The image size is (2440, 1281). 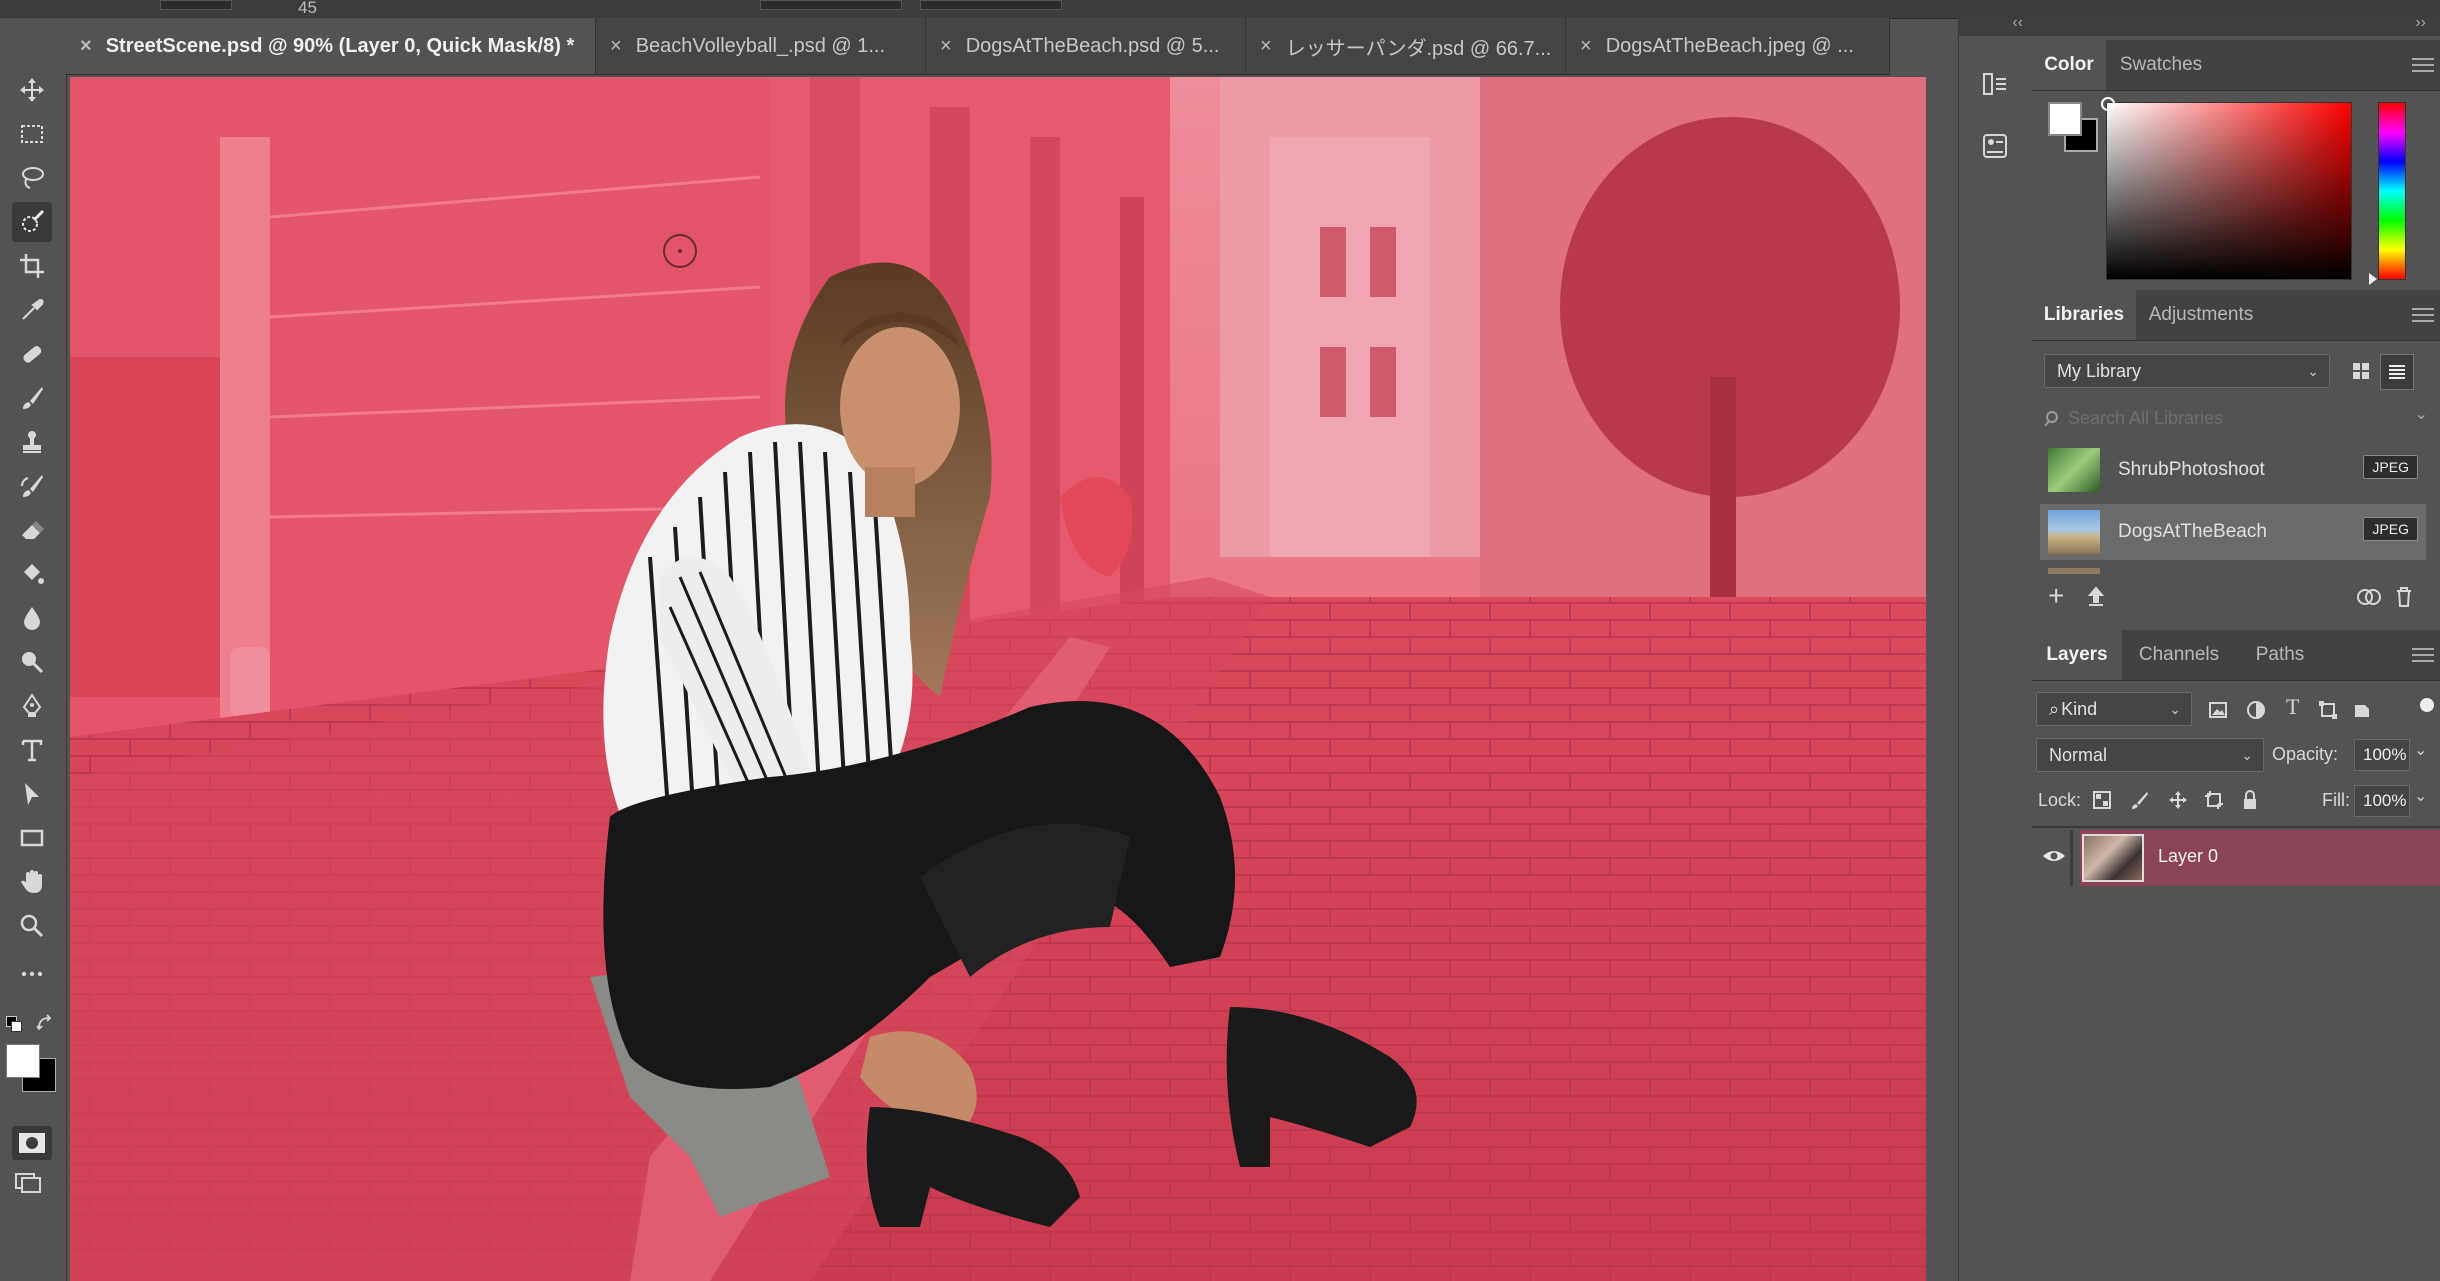 What do you see at coordinates (32, 222) in the screenshot?
I see `quick-selection-icon` at bounding box center [32, 222].